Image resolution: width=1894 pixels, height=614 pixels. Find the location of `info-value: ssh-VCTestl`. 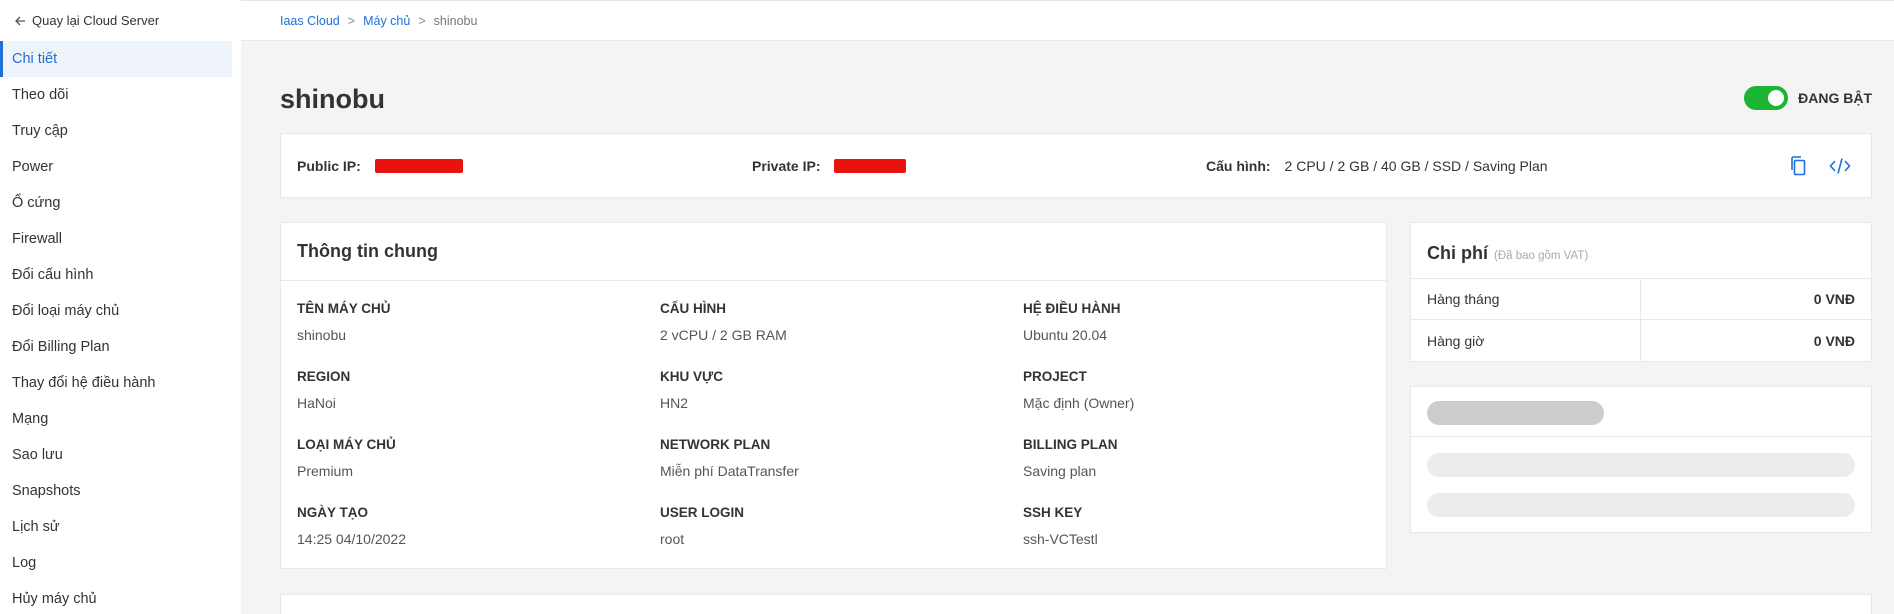

info-value: ssh-VCTestl is located at coordinates (1060, 539).